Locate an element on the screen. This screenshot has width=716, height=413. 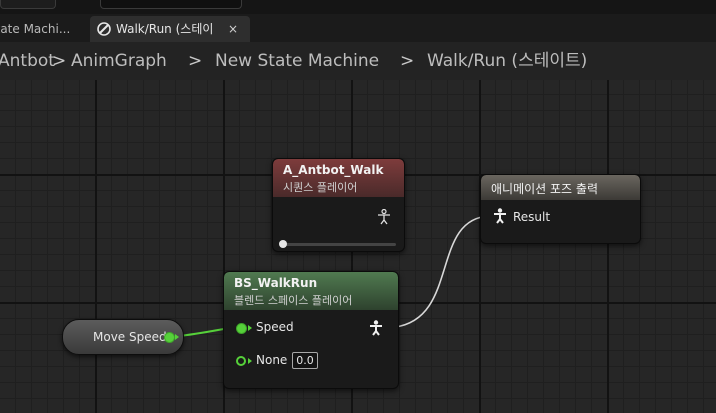
node-title: BS_WalkRun is located at coordinates (276, 283).